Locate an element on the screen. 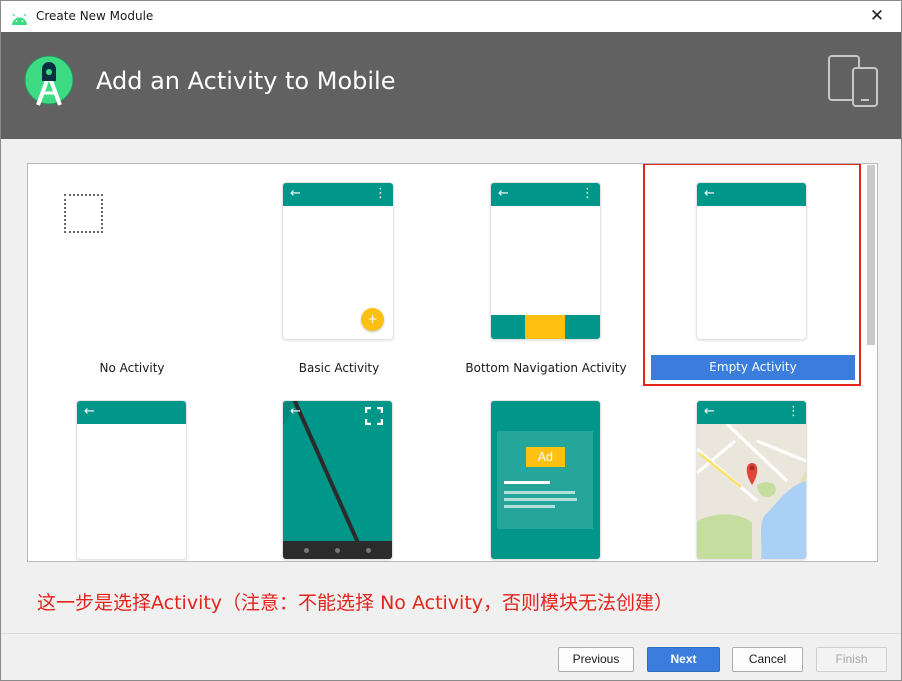 Image resolution: width=902 pixels, height=681 pixels. page-title: Add an Activity to Mobile is located at coordinates (246, 81).